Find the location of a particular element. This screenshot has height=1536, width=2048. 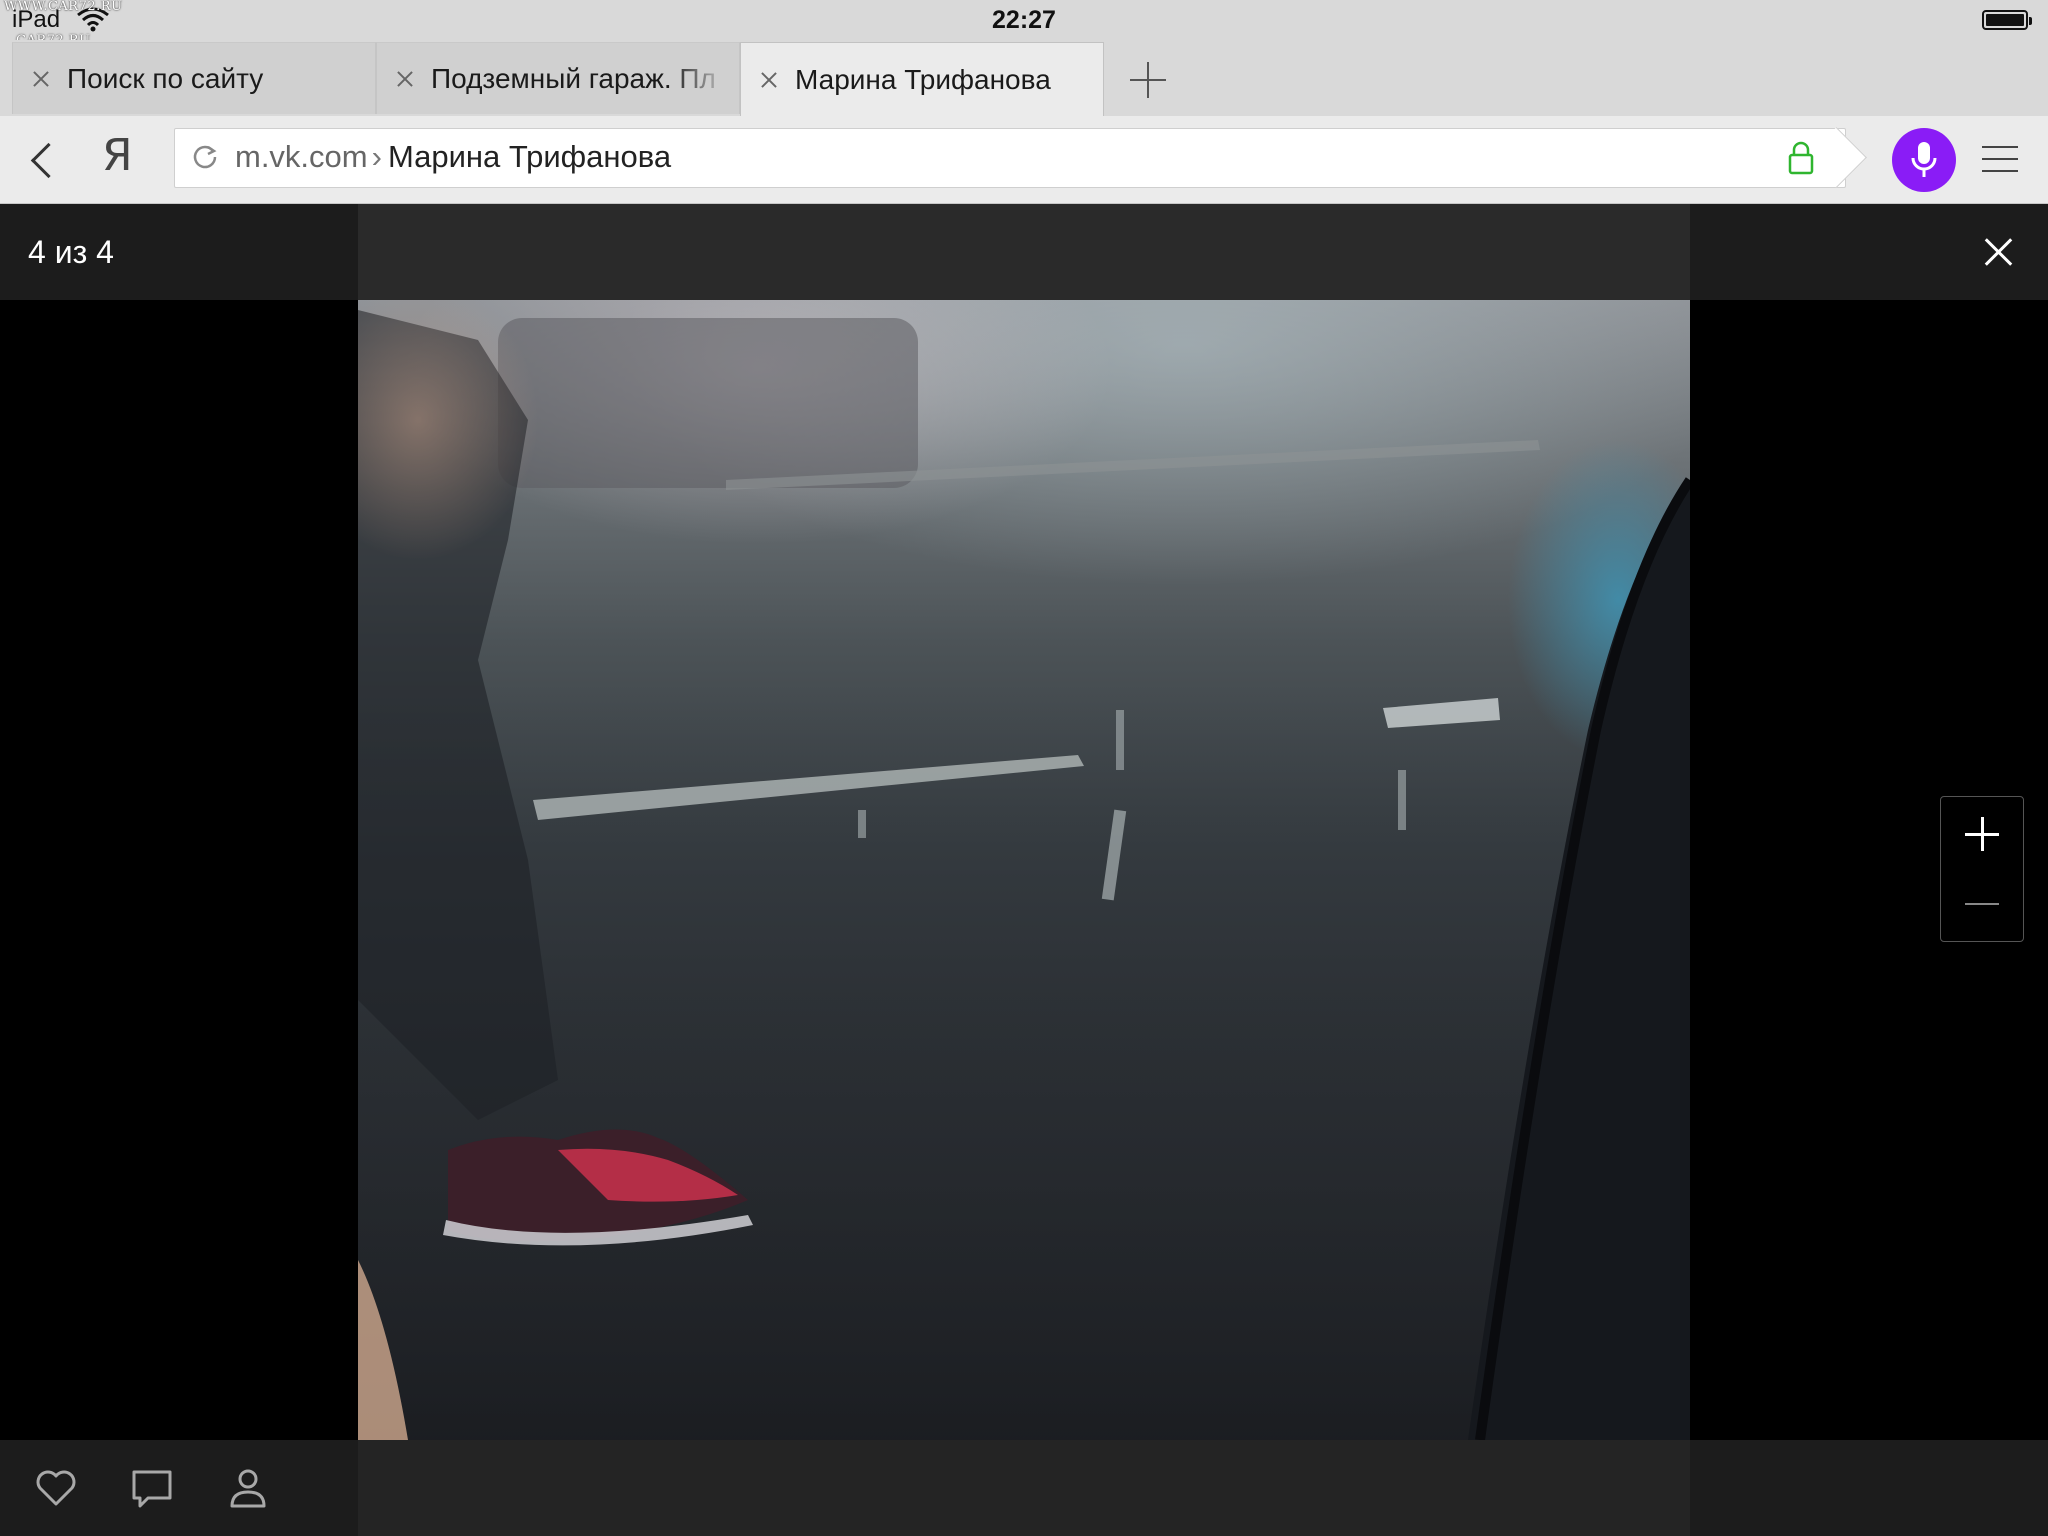

new-tab-button is located at coordinates (1148, 80).